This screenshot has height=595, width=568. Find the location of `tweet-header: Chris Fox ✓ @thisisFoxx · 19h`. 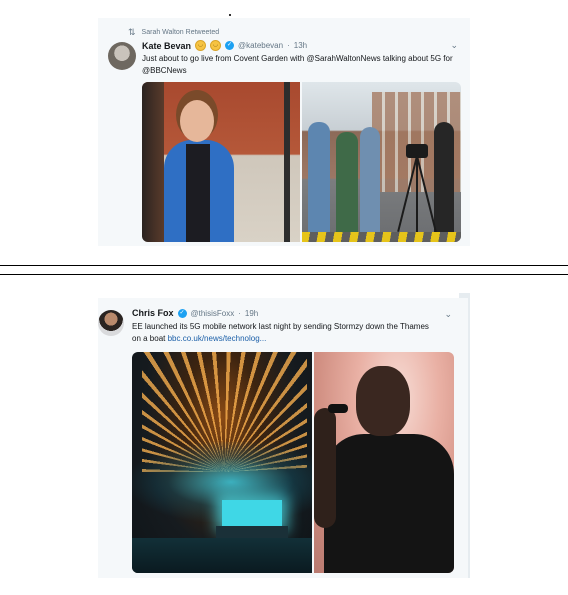

tweet-header: Chris Fox ✓ @thisisFoxx · 19h is located at coordinates (195, 313).